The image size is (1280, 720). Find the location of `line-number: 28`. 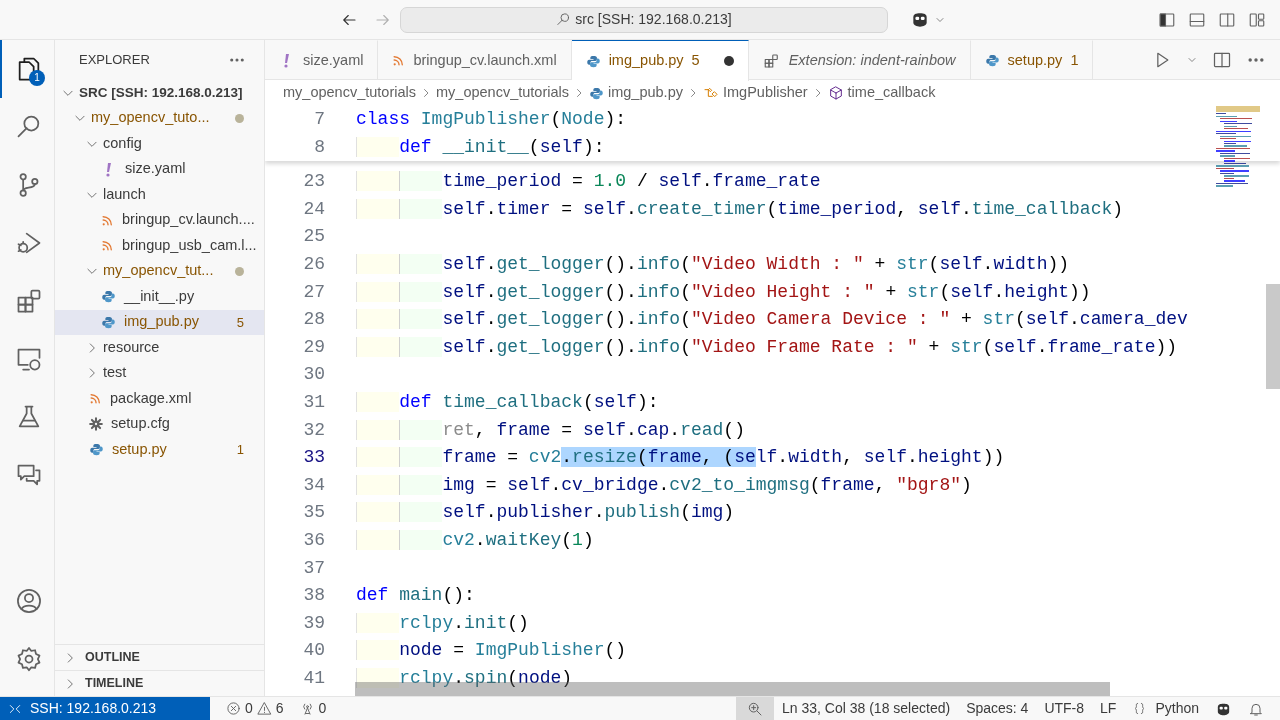

line-number: 28 is located at coordinates (314, 320).